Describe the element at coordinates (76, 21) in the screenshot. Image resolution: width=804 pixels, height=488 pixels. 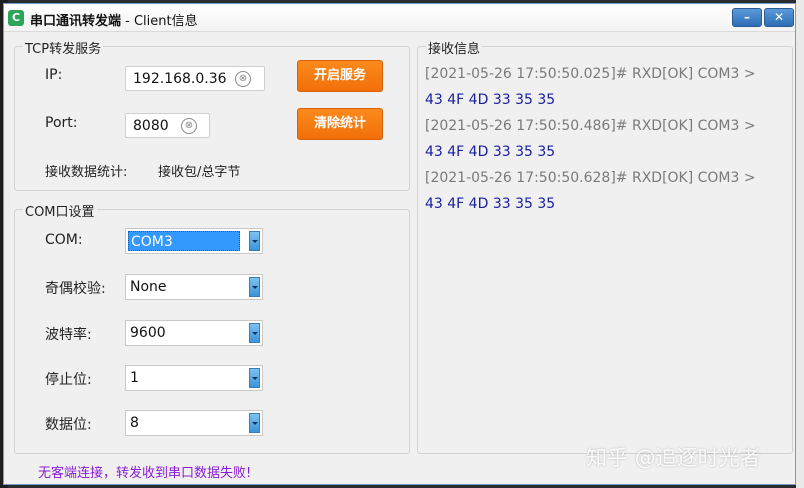
I see `app-name: 串口通讯转发端` at that location.